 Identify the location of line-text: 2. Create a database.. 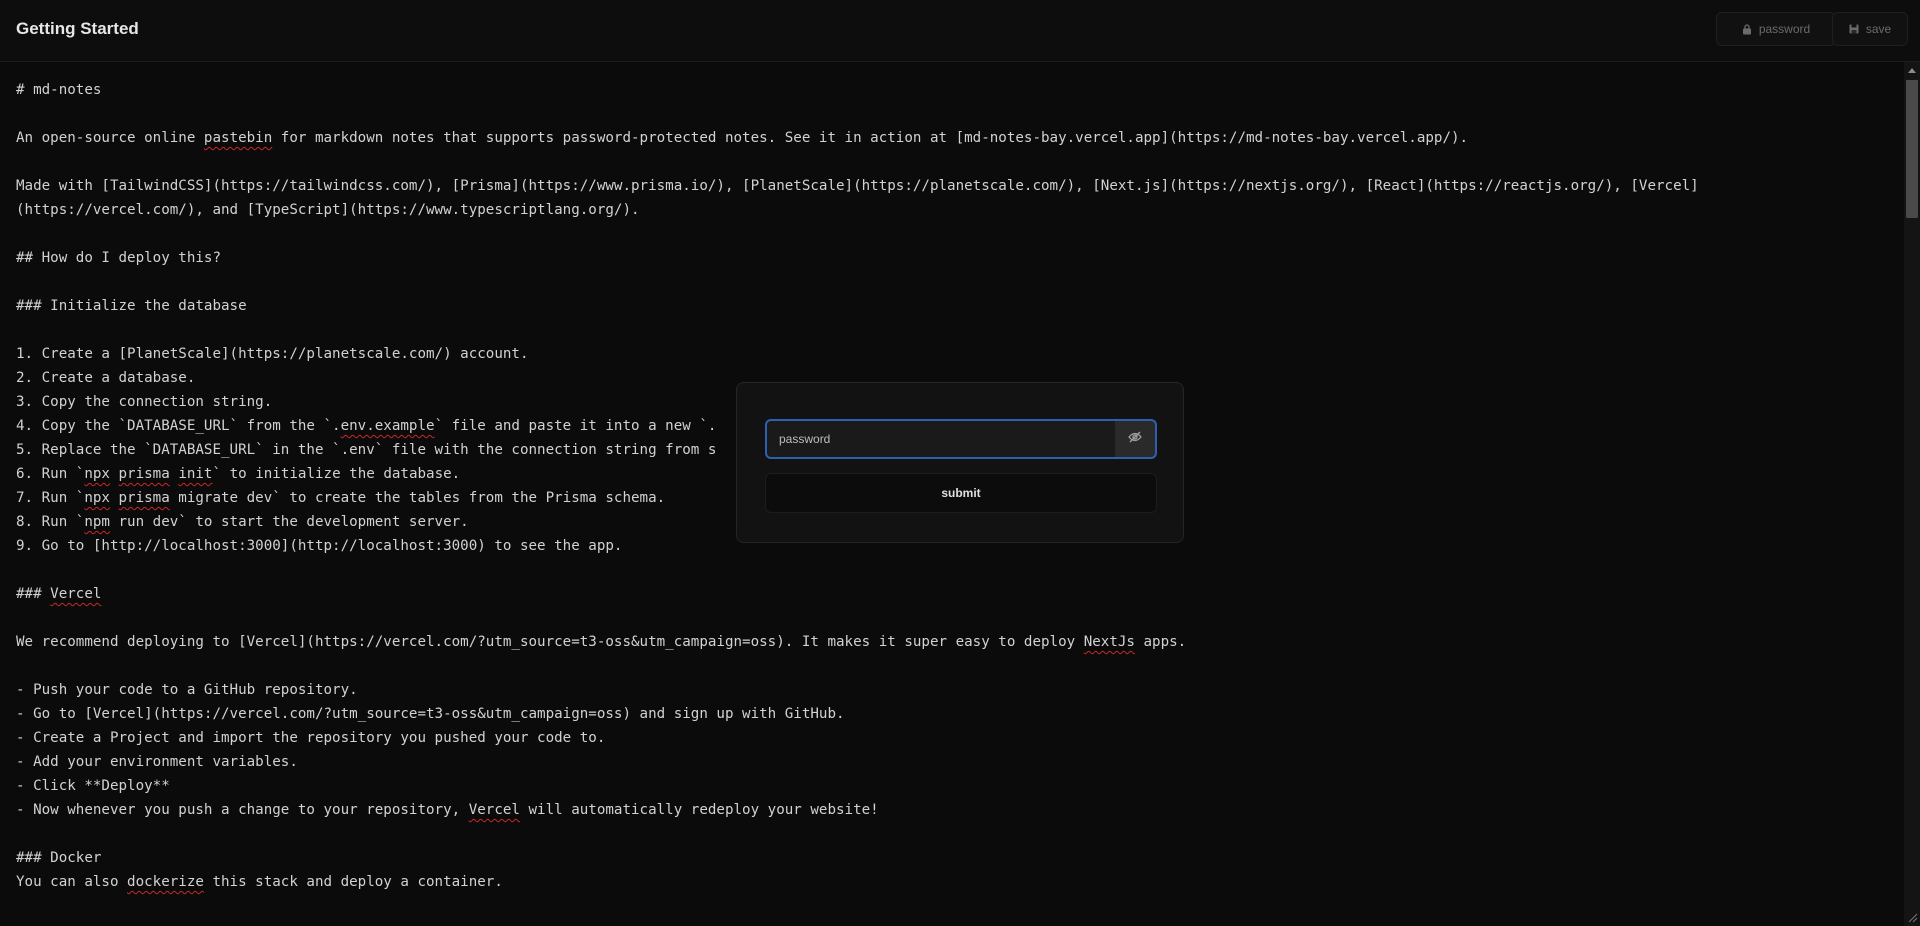
(106, 378).